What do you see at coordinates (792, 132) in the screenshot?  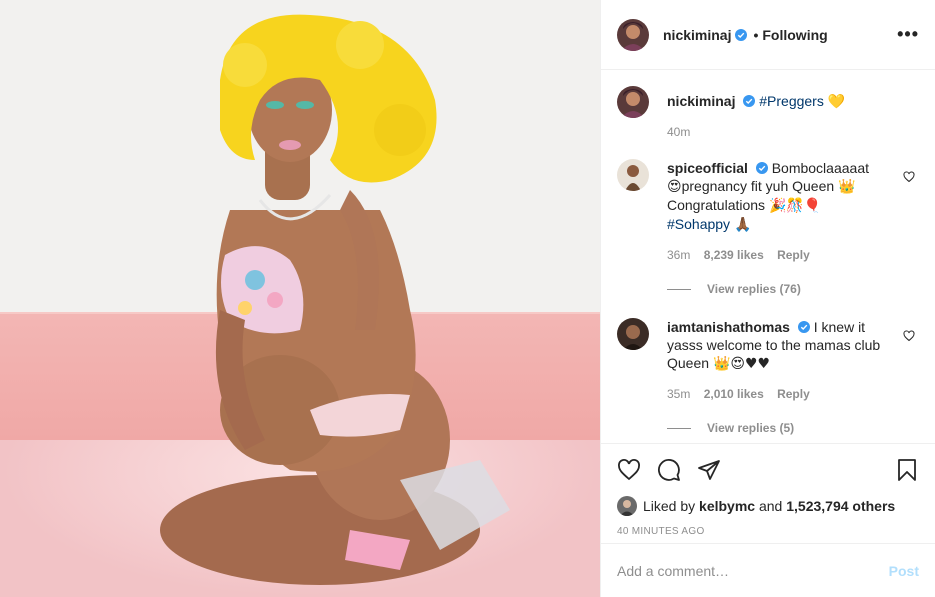 I see `caption-meta: 40m` at bounding box center [792, 132].